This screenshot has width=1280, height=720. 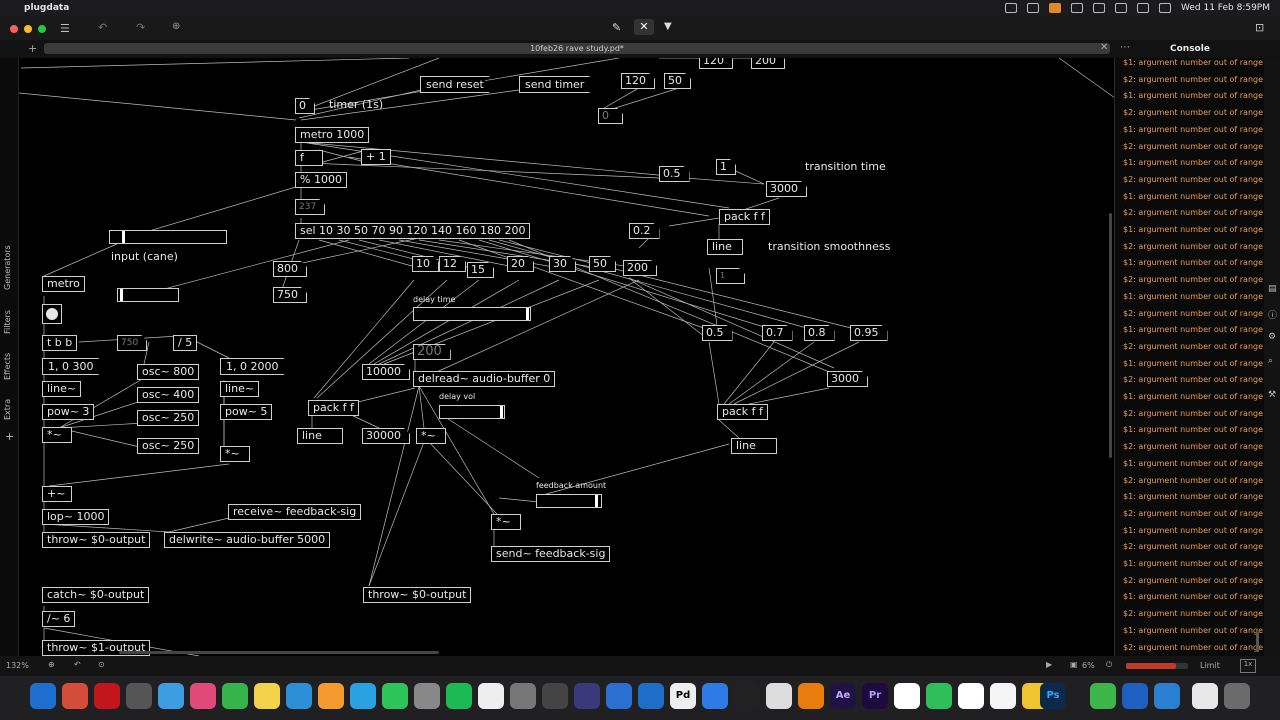 What do you see at coordinates (1077, 8) in the screenshot?
I see `wifi-icon` at bounding box center [1077, 8].